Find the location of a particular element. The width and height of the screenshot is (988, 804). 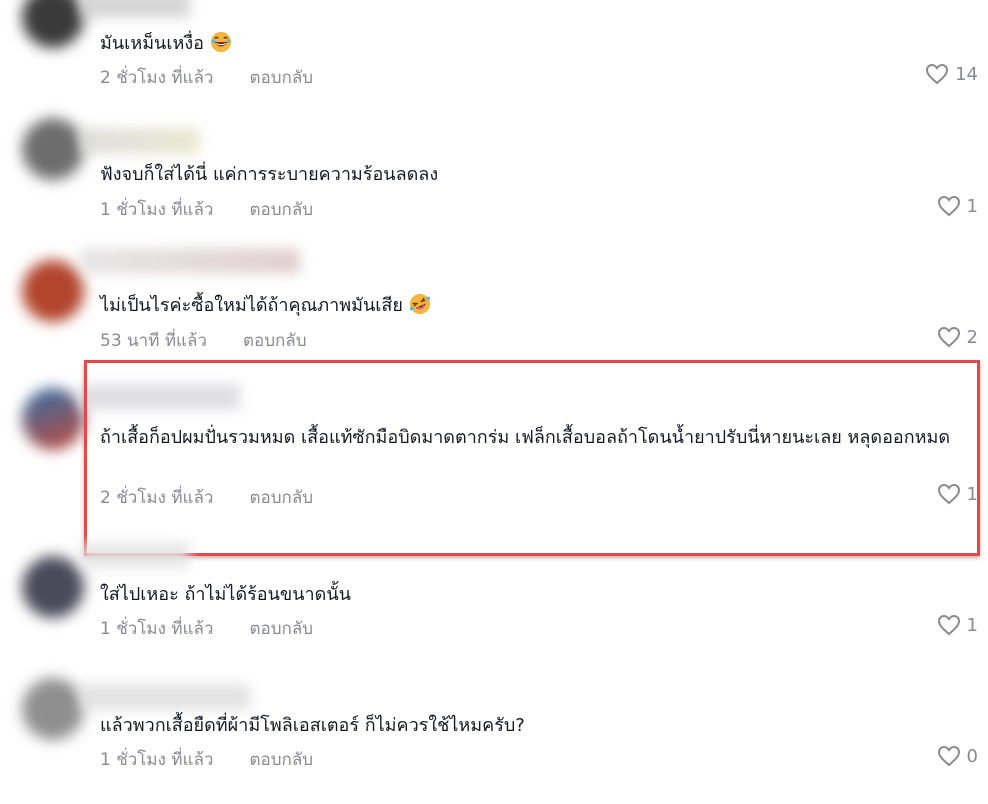

comment-text: มันเหม็นเหงื่อ is located at coordinates (537, 44).